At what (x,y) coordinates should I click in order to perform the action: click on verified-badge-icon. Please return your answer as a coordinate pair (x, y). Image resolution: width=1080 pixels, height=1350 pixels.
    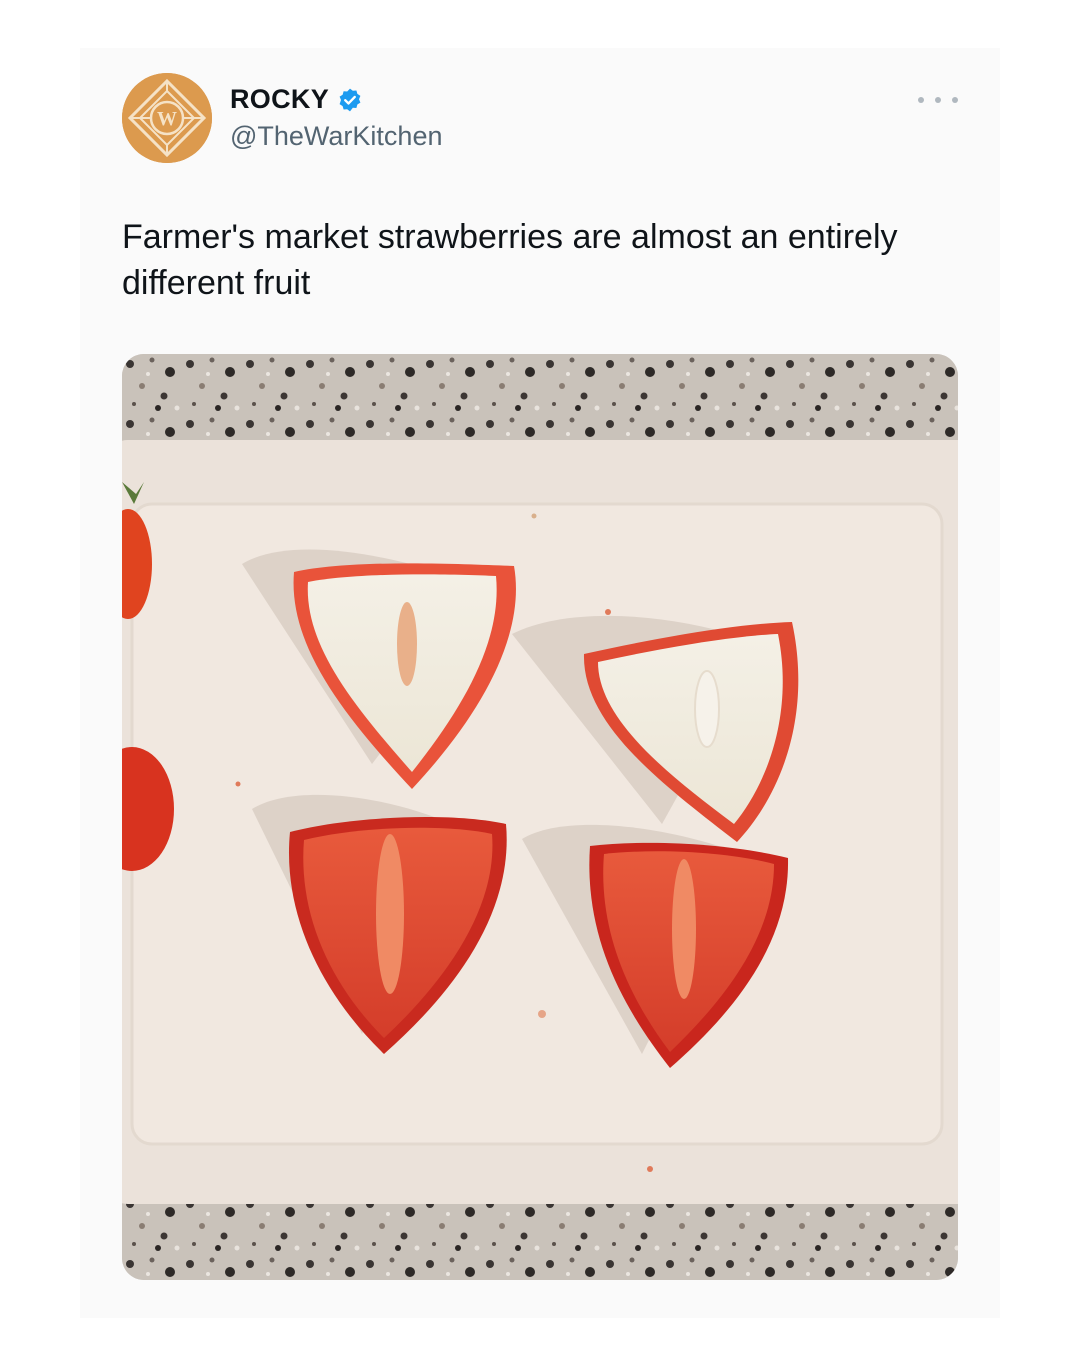
    Looking at the image, I should click on (350, 99).